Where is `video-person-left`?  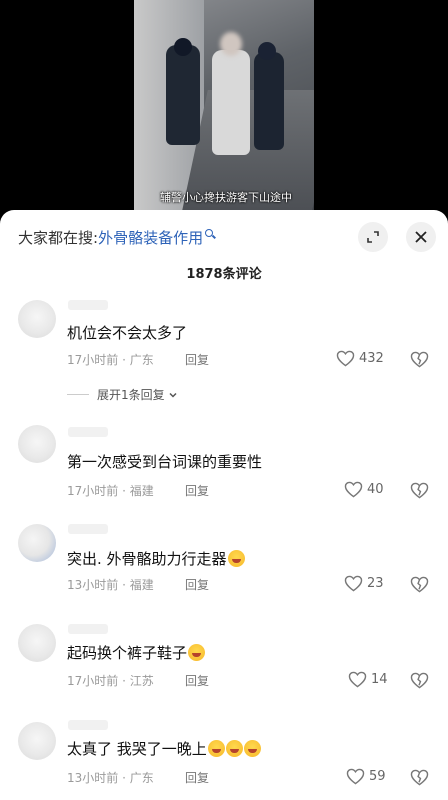
video-person-left is located at coordinates (183, 95).